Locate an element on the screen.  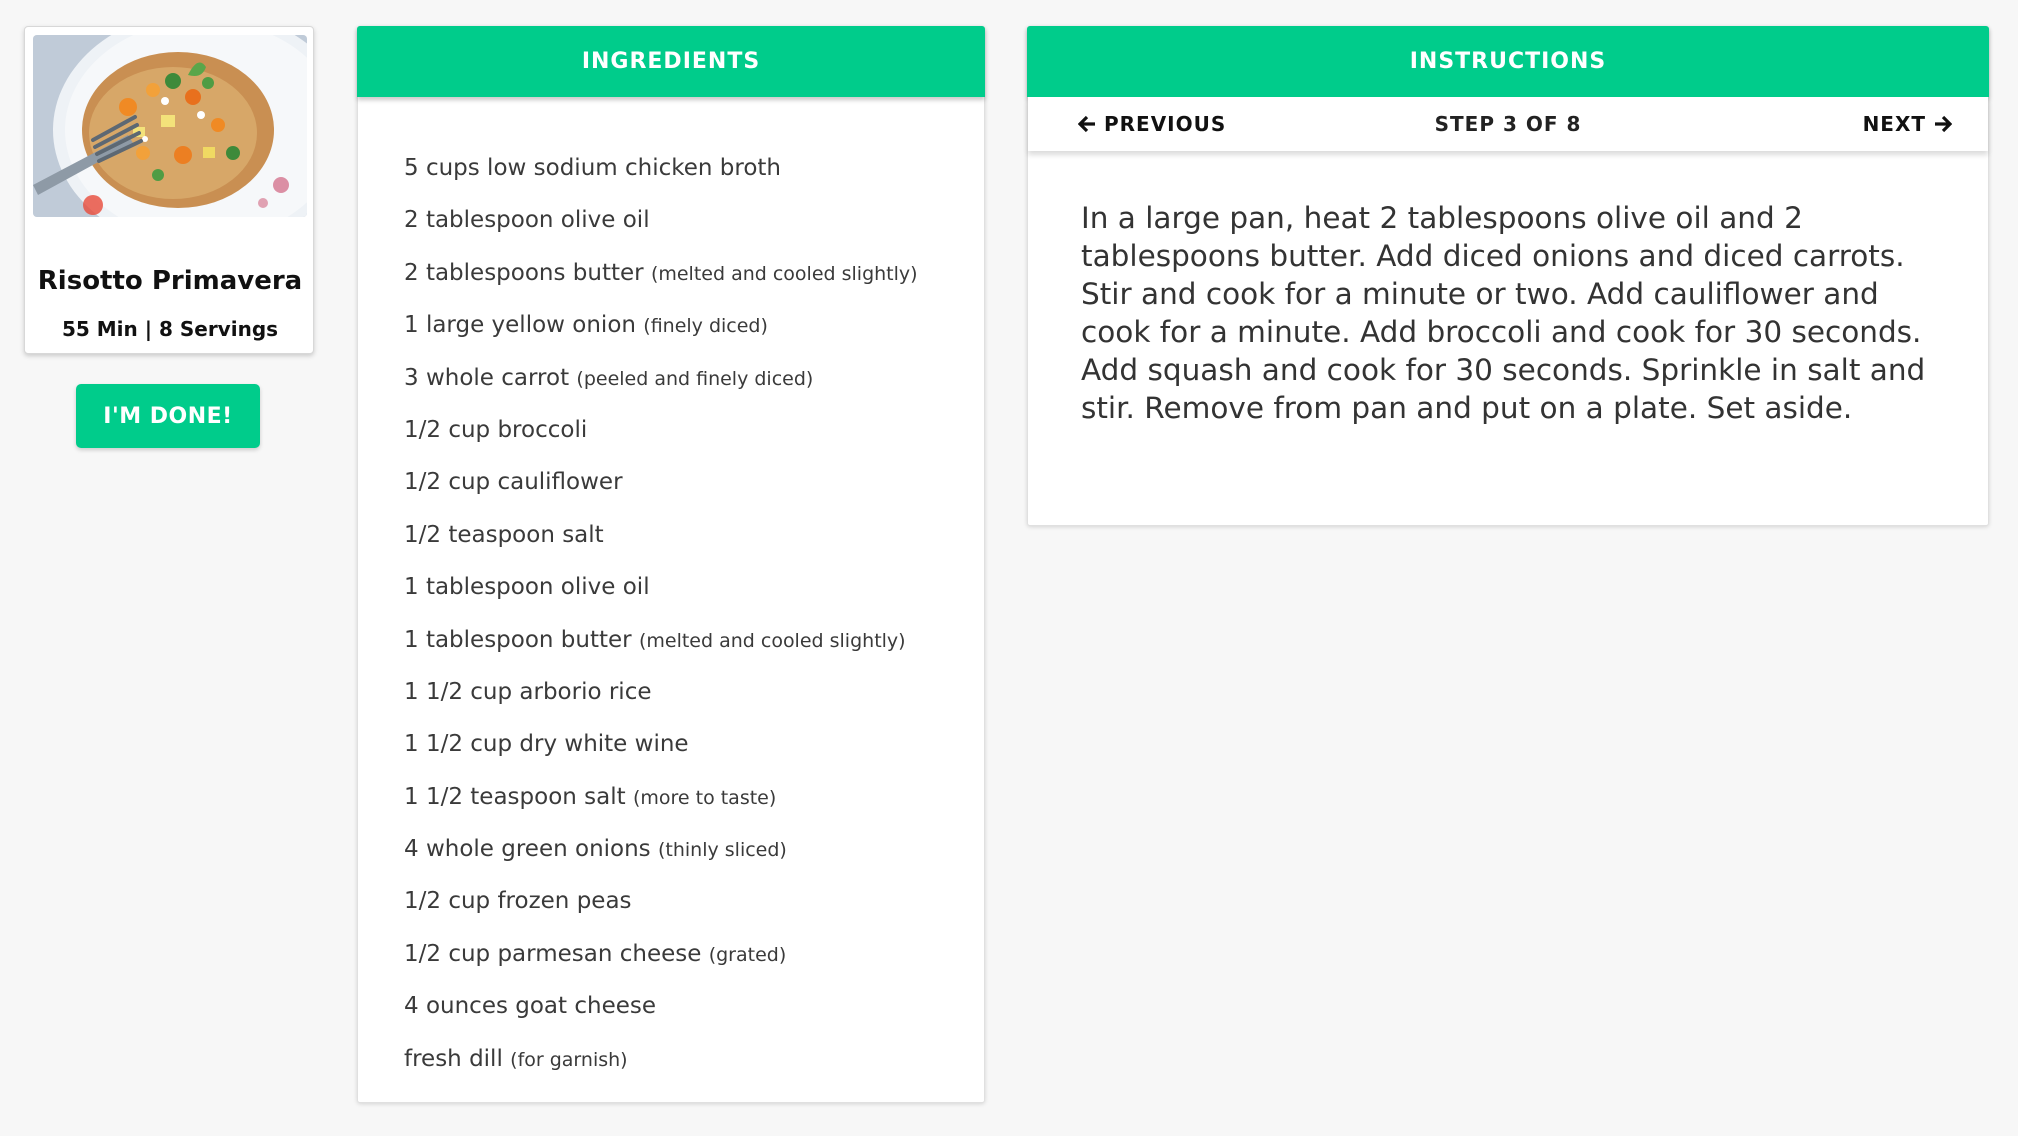
ingredient-text: 1 tablespoon olive oil is located at coordinates (527, 587).